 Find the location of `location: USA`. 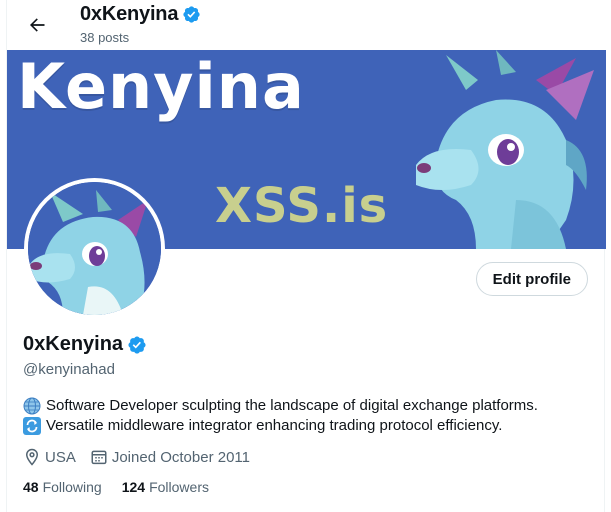

location: USA is located at coordinates (49, 457).